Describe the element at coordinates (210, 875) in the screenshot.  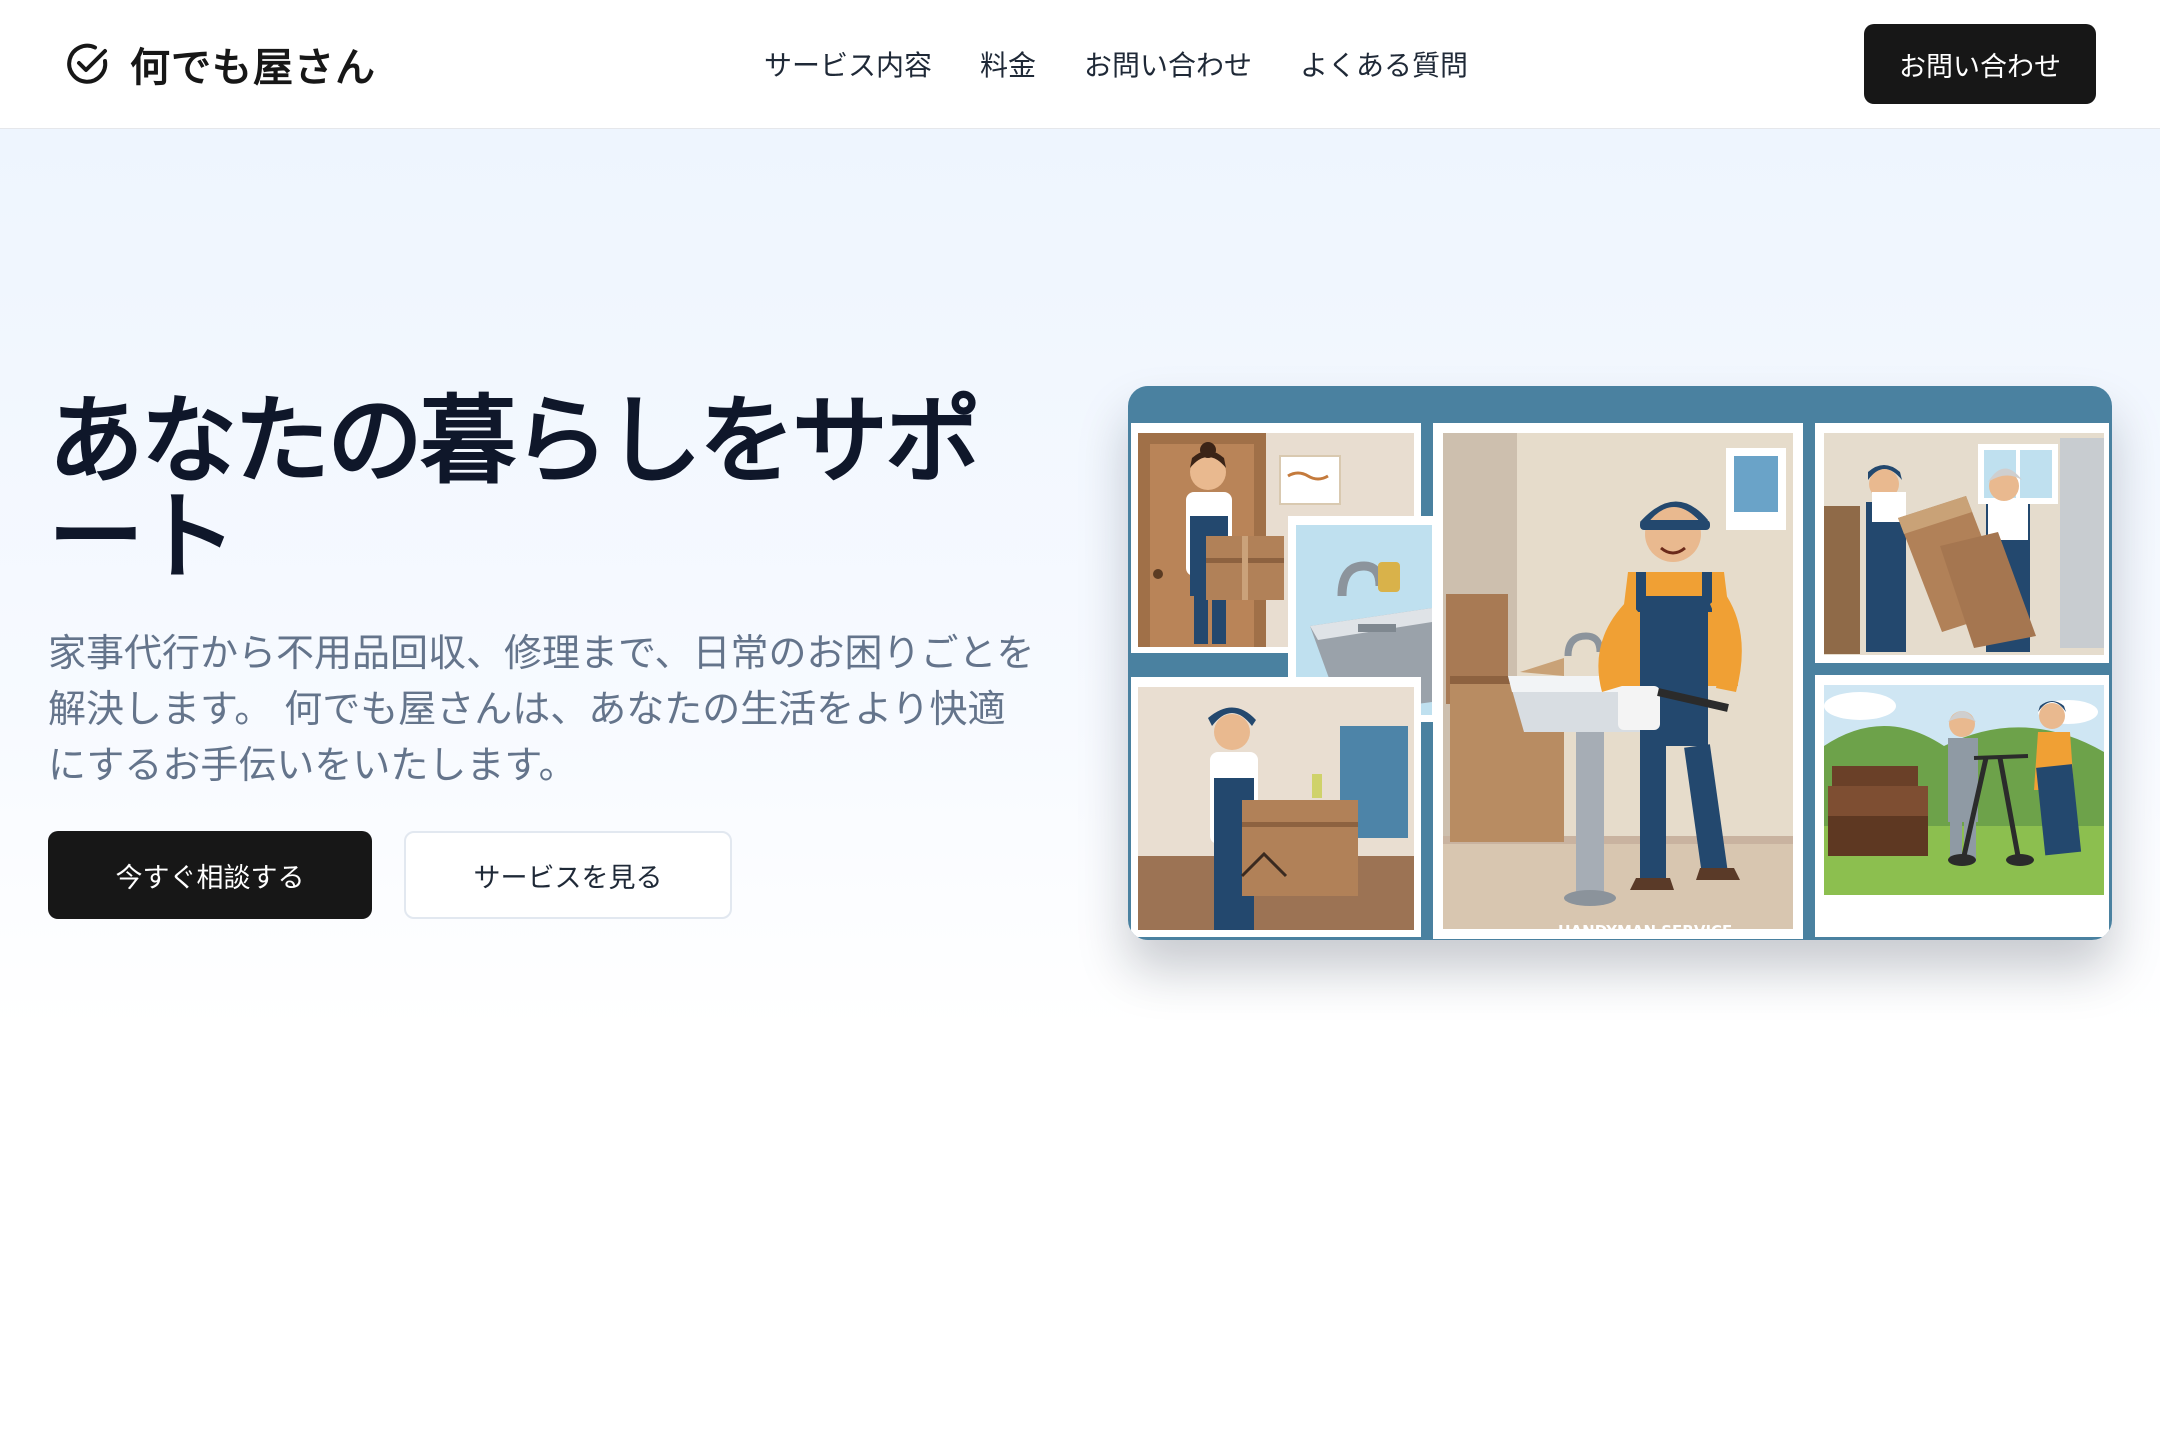
I see `consult-now-button: 今すぐ相談する` at that location.